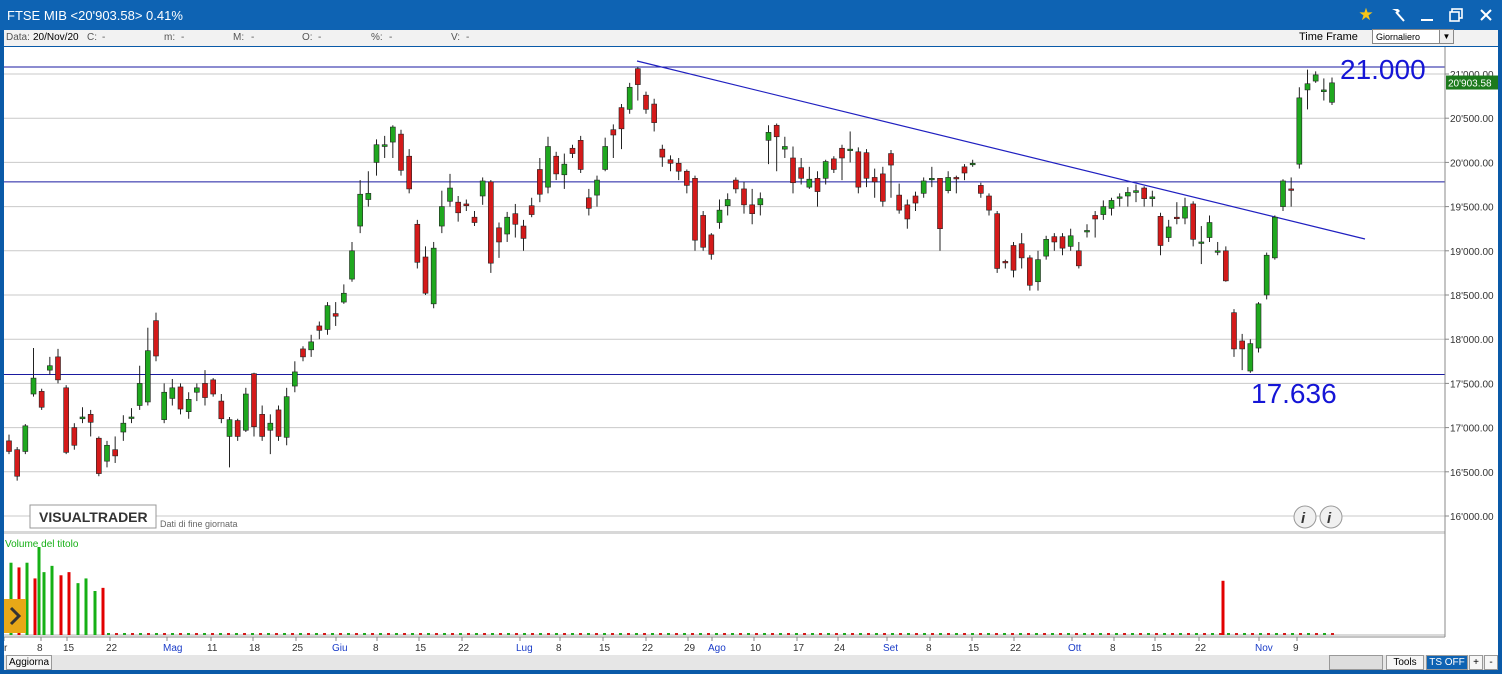  What do you see at coordinates (29, 662) in the screenshot?
I see `update-button: Aggiorna` at bounding box center [29, 662].